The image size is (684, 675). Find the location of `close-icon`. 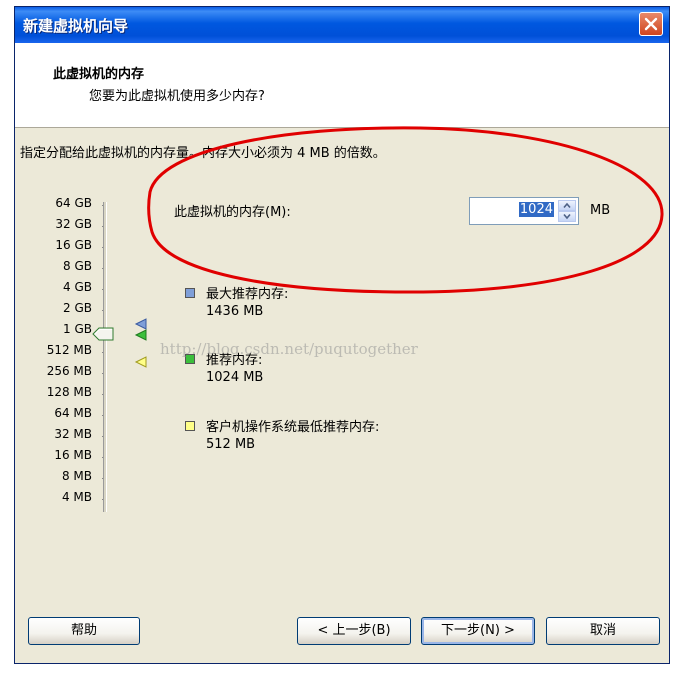

close-icon is located at coordinates (651, 24).